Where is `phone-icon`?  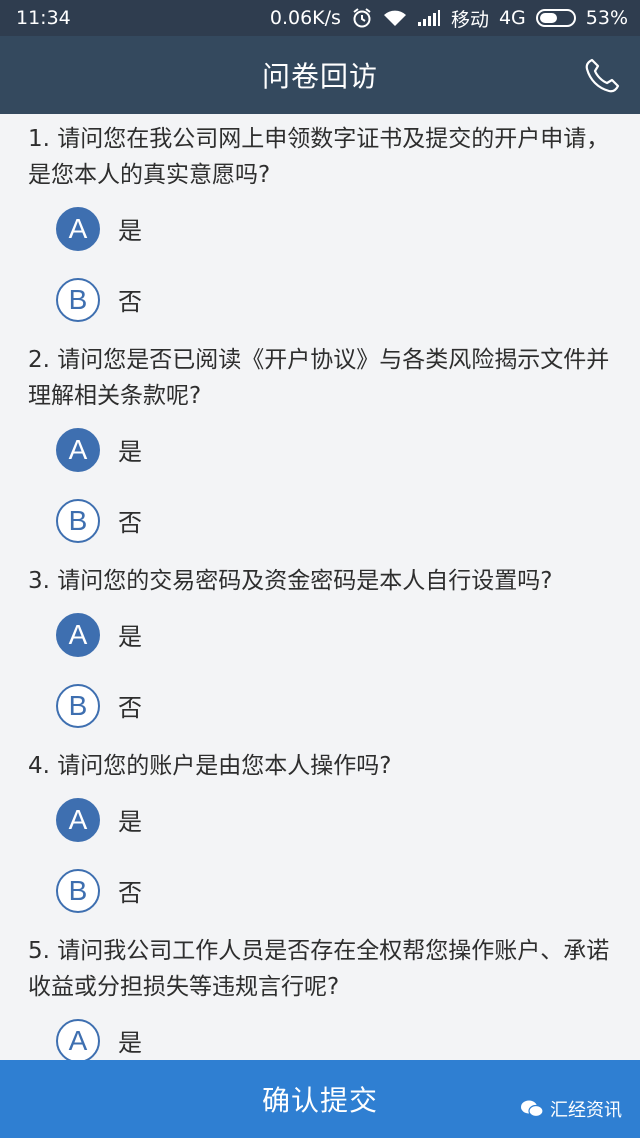
phone-icon is located at coordinates (602, 75).